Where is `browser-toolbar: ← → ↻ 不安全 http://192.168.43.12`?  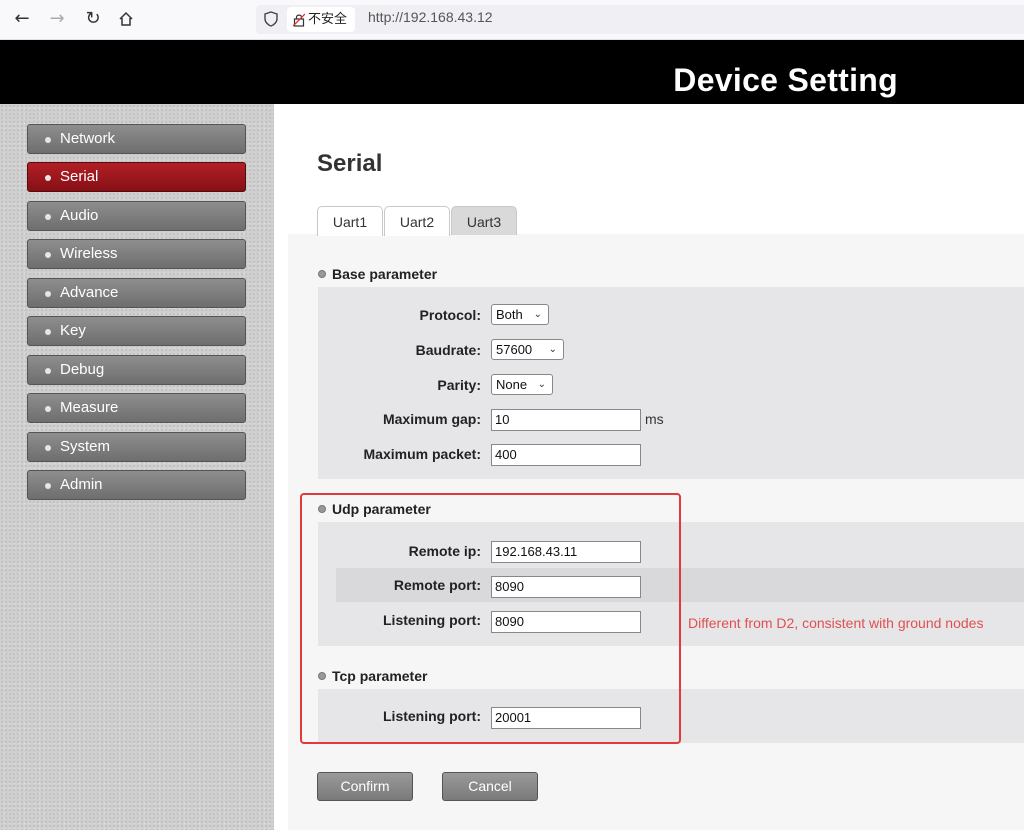
browser-toolbar: ← → ↻ 不安全 http://192.168.43.12 is located at coordinates (512, 20).